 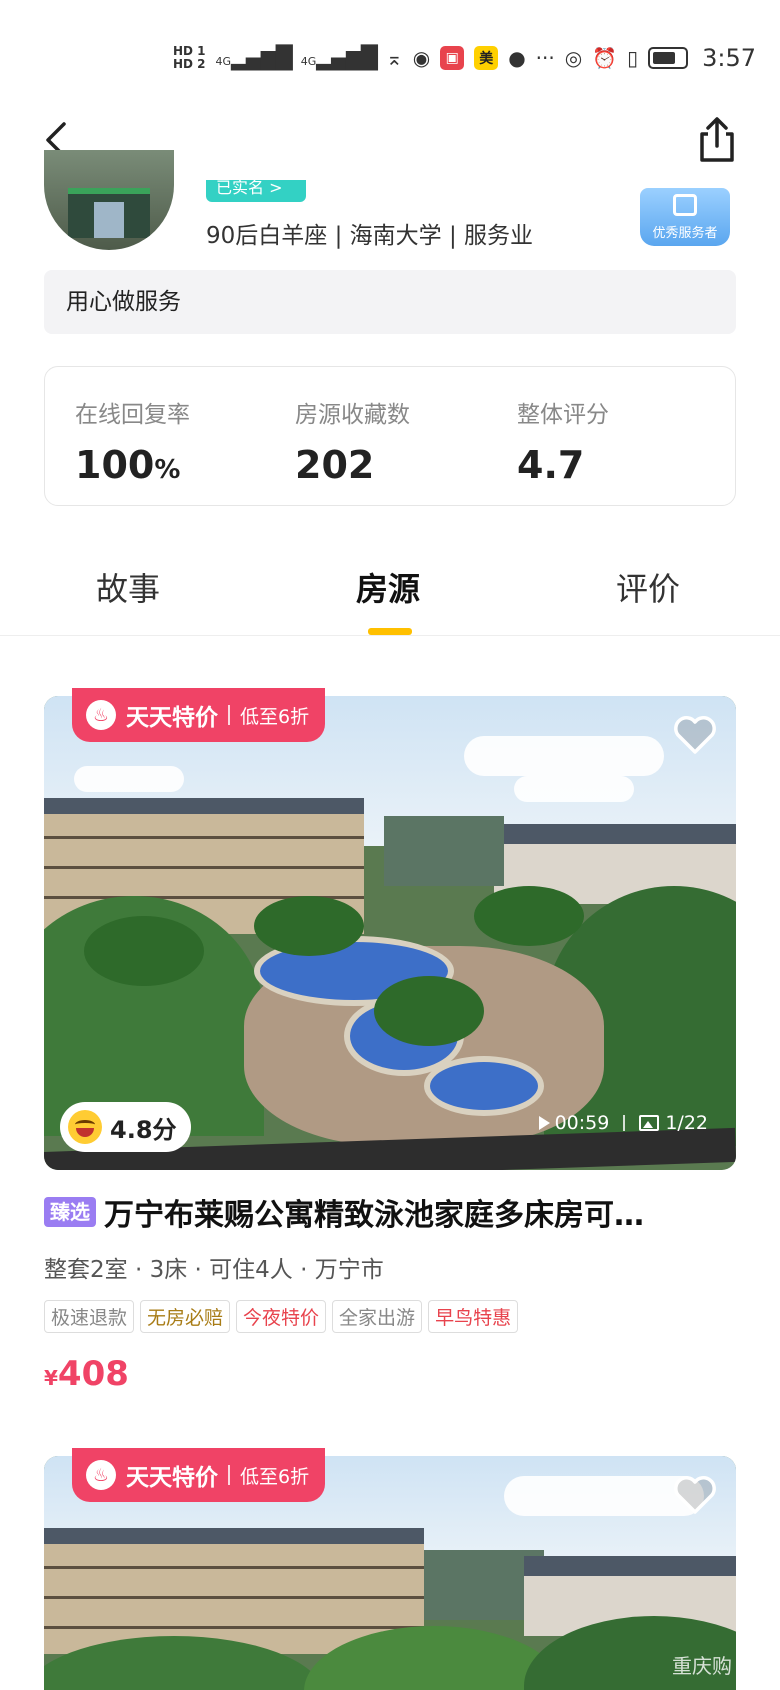 I want to click on tag-early-bird: 早鸟特惠, so click(x=473, y=1316).